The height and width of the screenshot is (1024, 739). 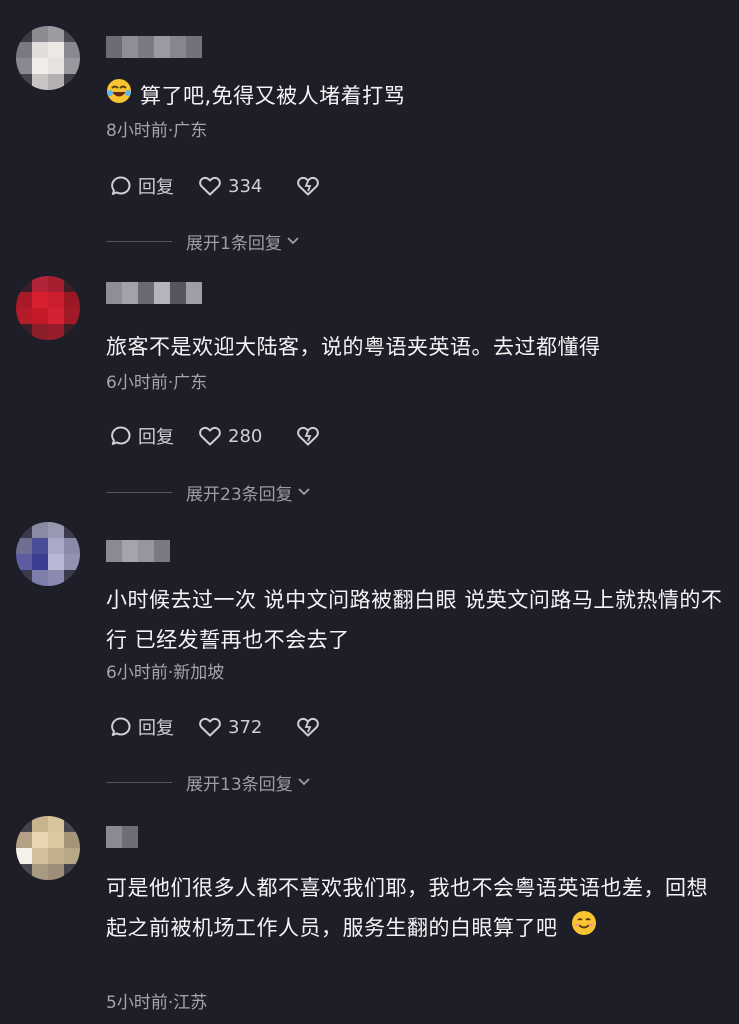 What do you see at coordinates (239, 494) in the screenshot?
I see `expand-replies-label: 展开23条回复` at bounding box center [239, 494].